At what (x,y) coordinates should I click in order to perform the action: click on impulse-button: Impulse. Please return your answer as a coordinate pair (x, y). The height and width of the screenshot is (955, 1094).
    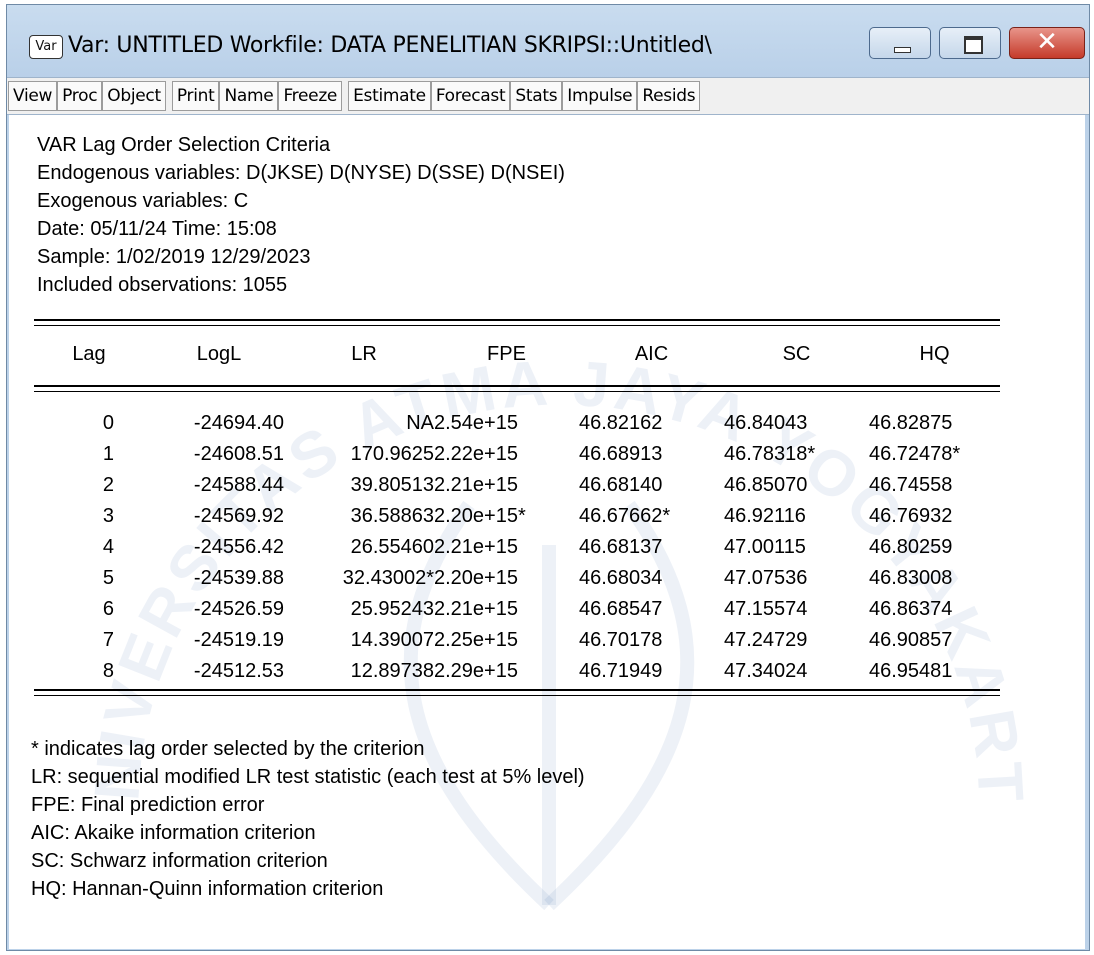
    Looking at the image, I should click on (600, 96).